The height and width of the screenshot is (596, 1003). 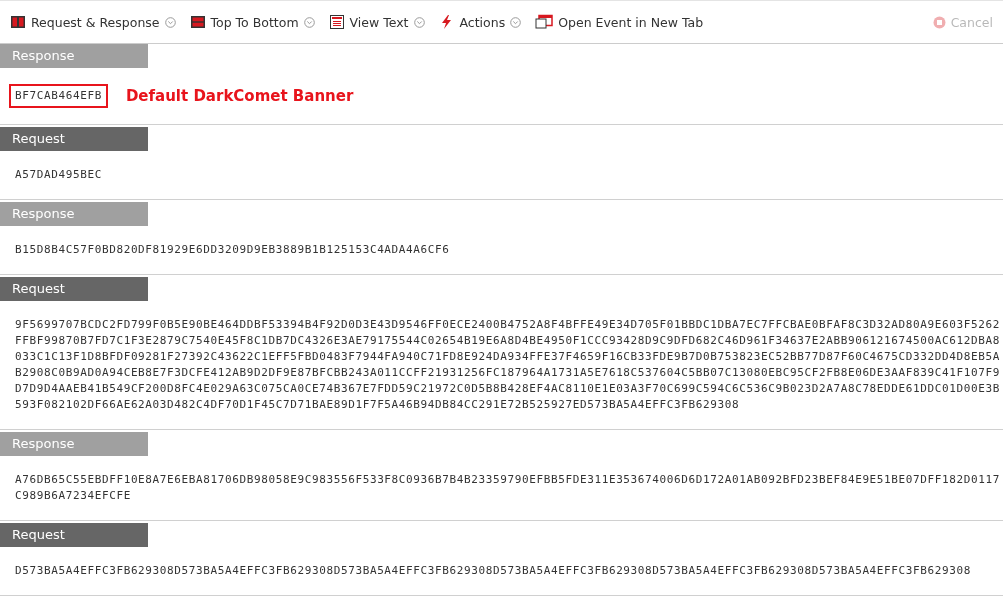 What do you see at coordinates (493, 571) in the screenshot?
I see `hex-data: D573BA5A4EFFC3FB629308D573BA5A4EFFC3FB629308D573BA5A4EFFC3FB629308D573BA5A4EFFC3FB629308D573BA5A4EFFC3FB629308D573BA5A4EFFC3FB629308` at bounding box center [493, 571].